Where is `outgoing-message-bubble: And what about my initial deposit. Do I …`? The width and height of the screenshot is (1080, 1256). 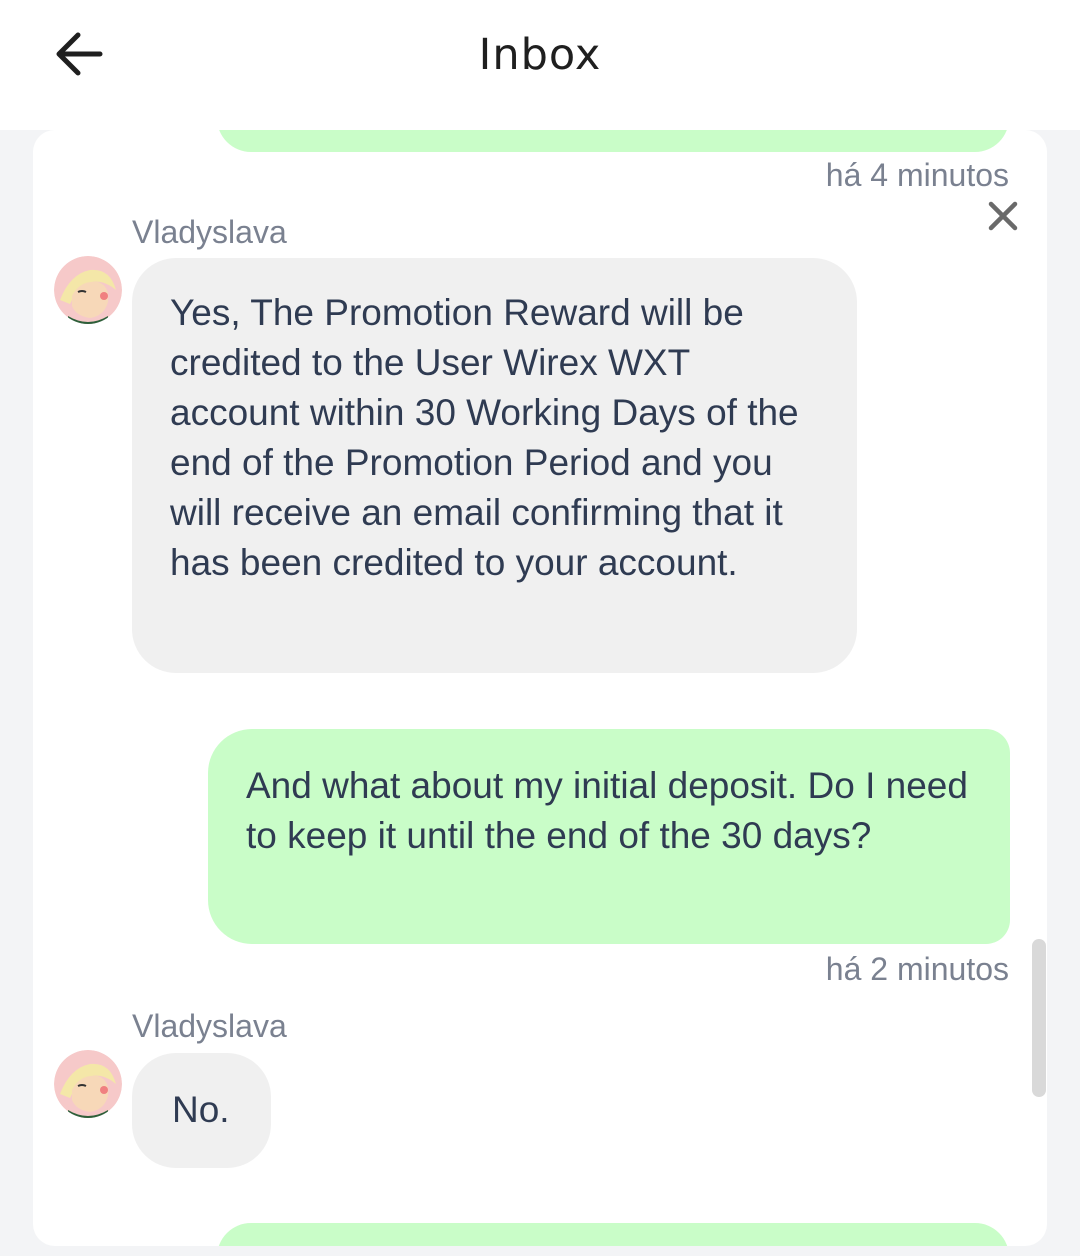
outgoing-message-bubble: And what about my initial deposit. Do I … is located at coordinates (609, 836).